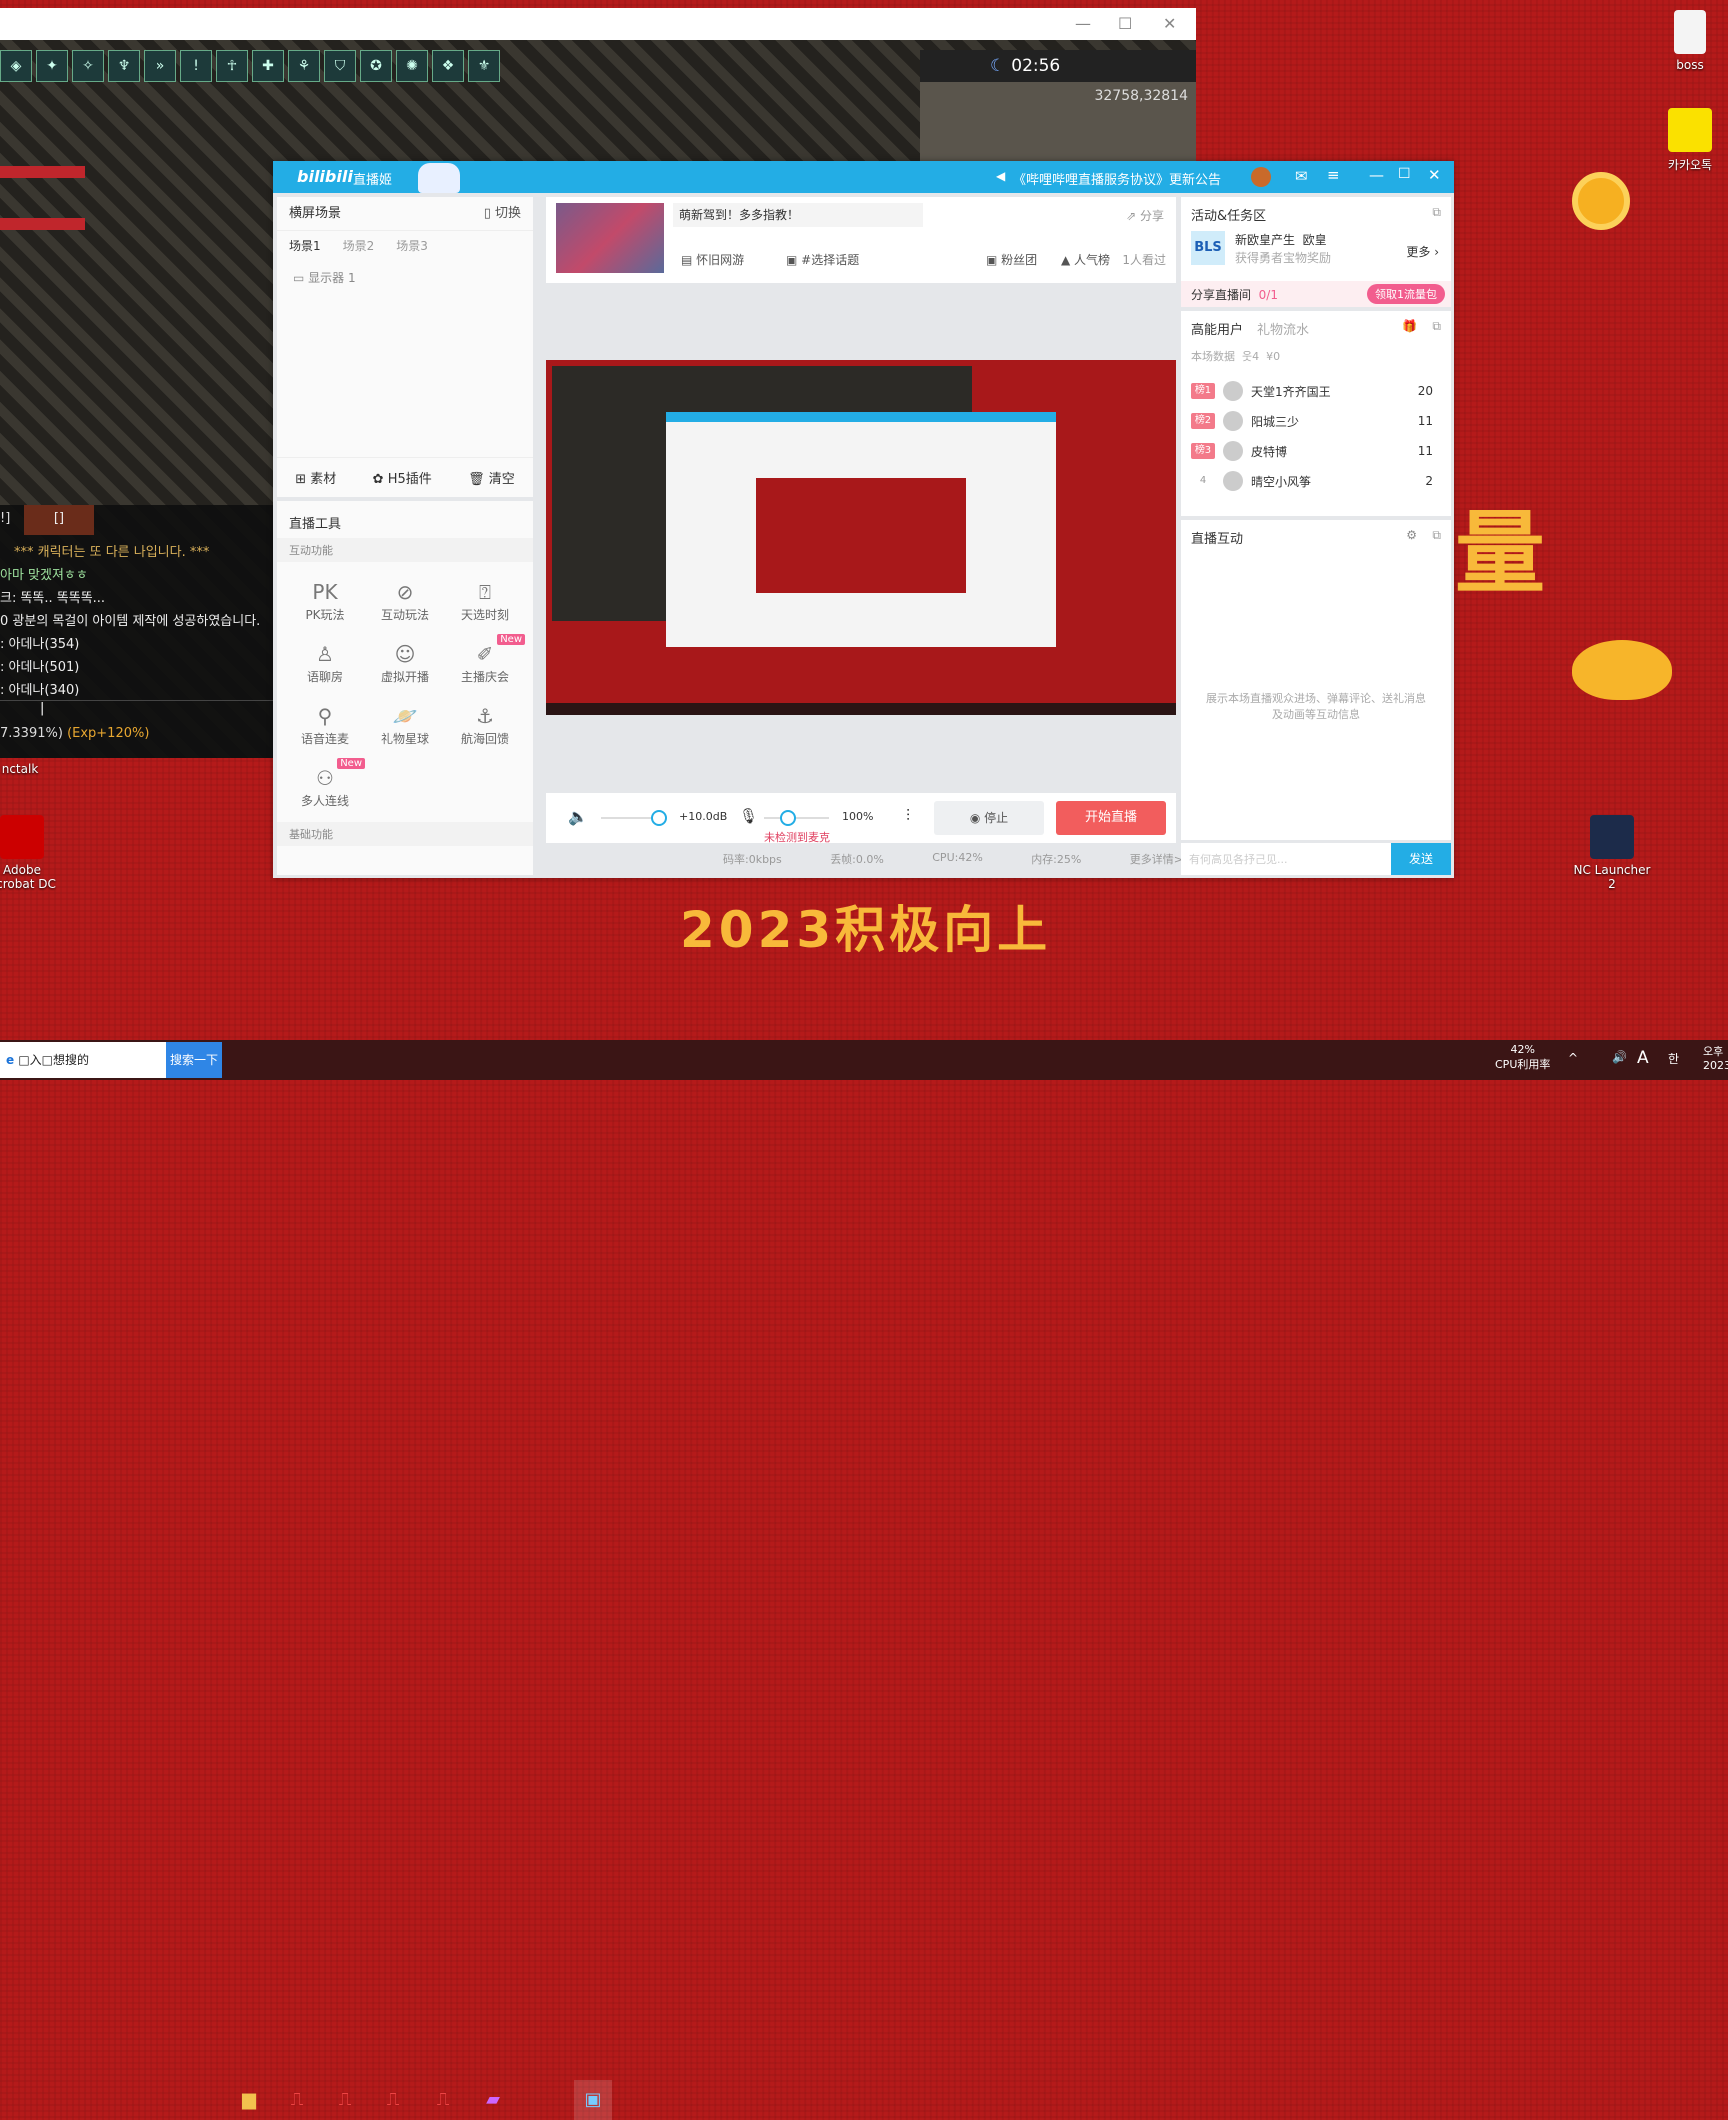 The width and height of the screenshot is (1728, 2120). What do you see at coordinates (325, 663) in the screenshot?
I see `tool-voice-room: ♙ 语聊房` at bounding box center [325, 663].